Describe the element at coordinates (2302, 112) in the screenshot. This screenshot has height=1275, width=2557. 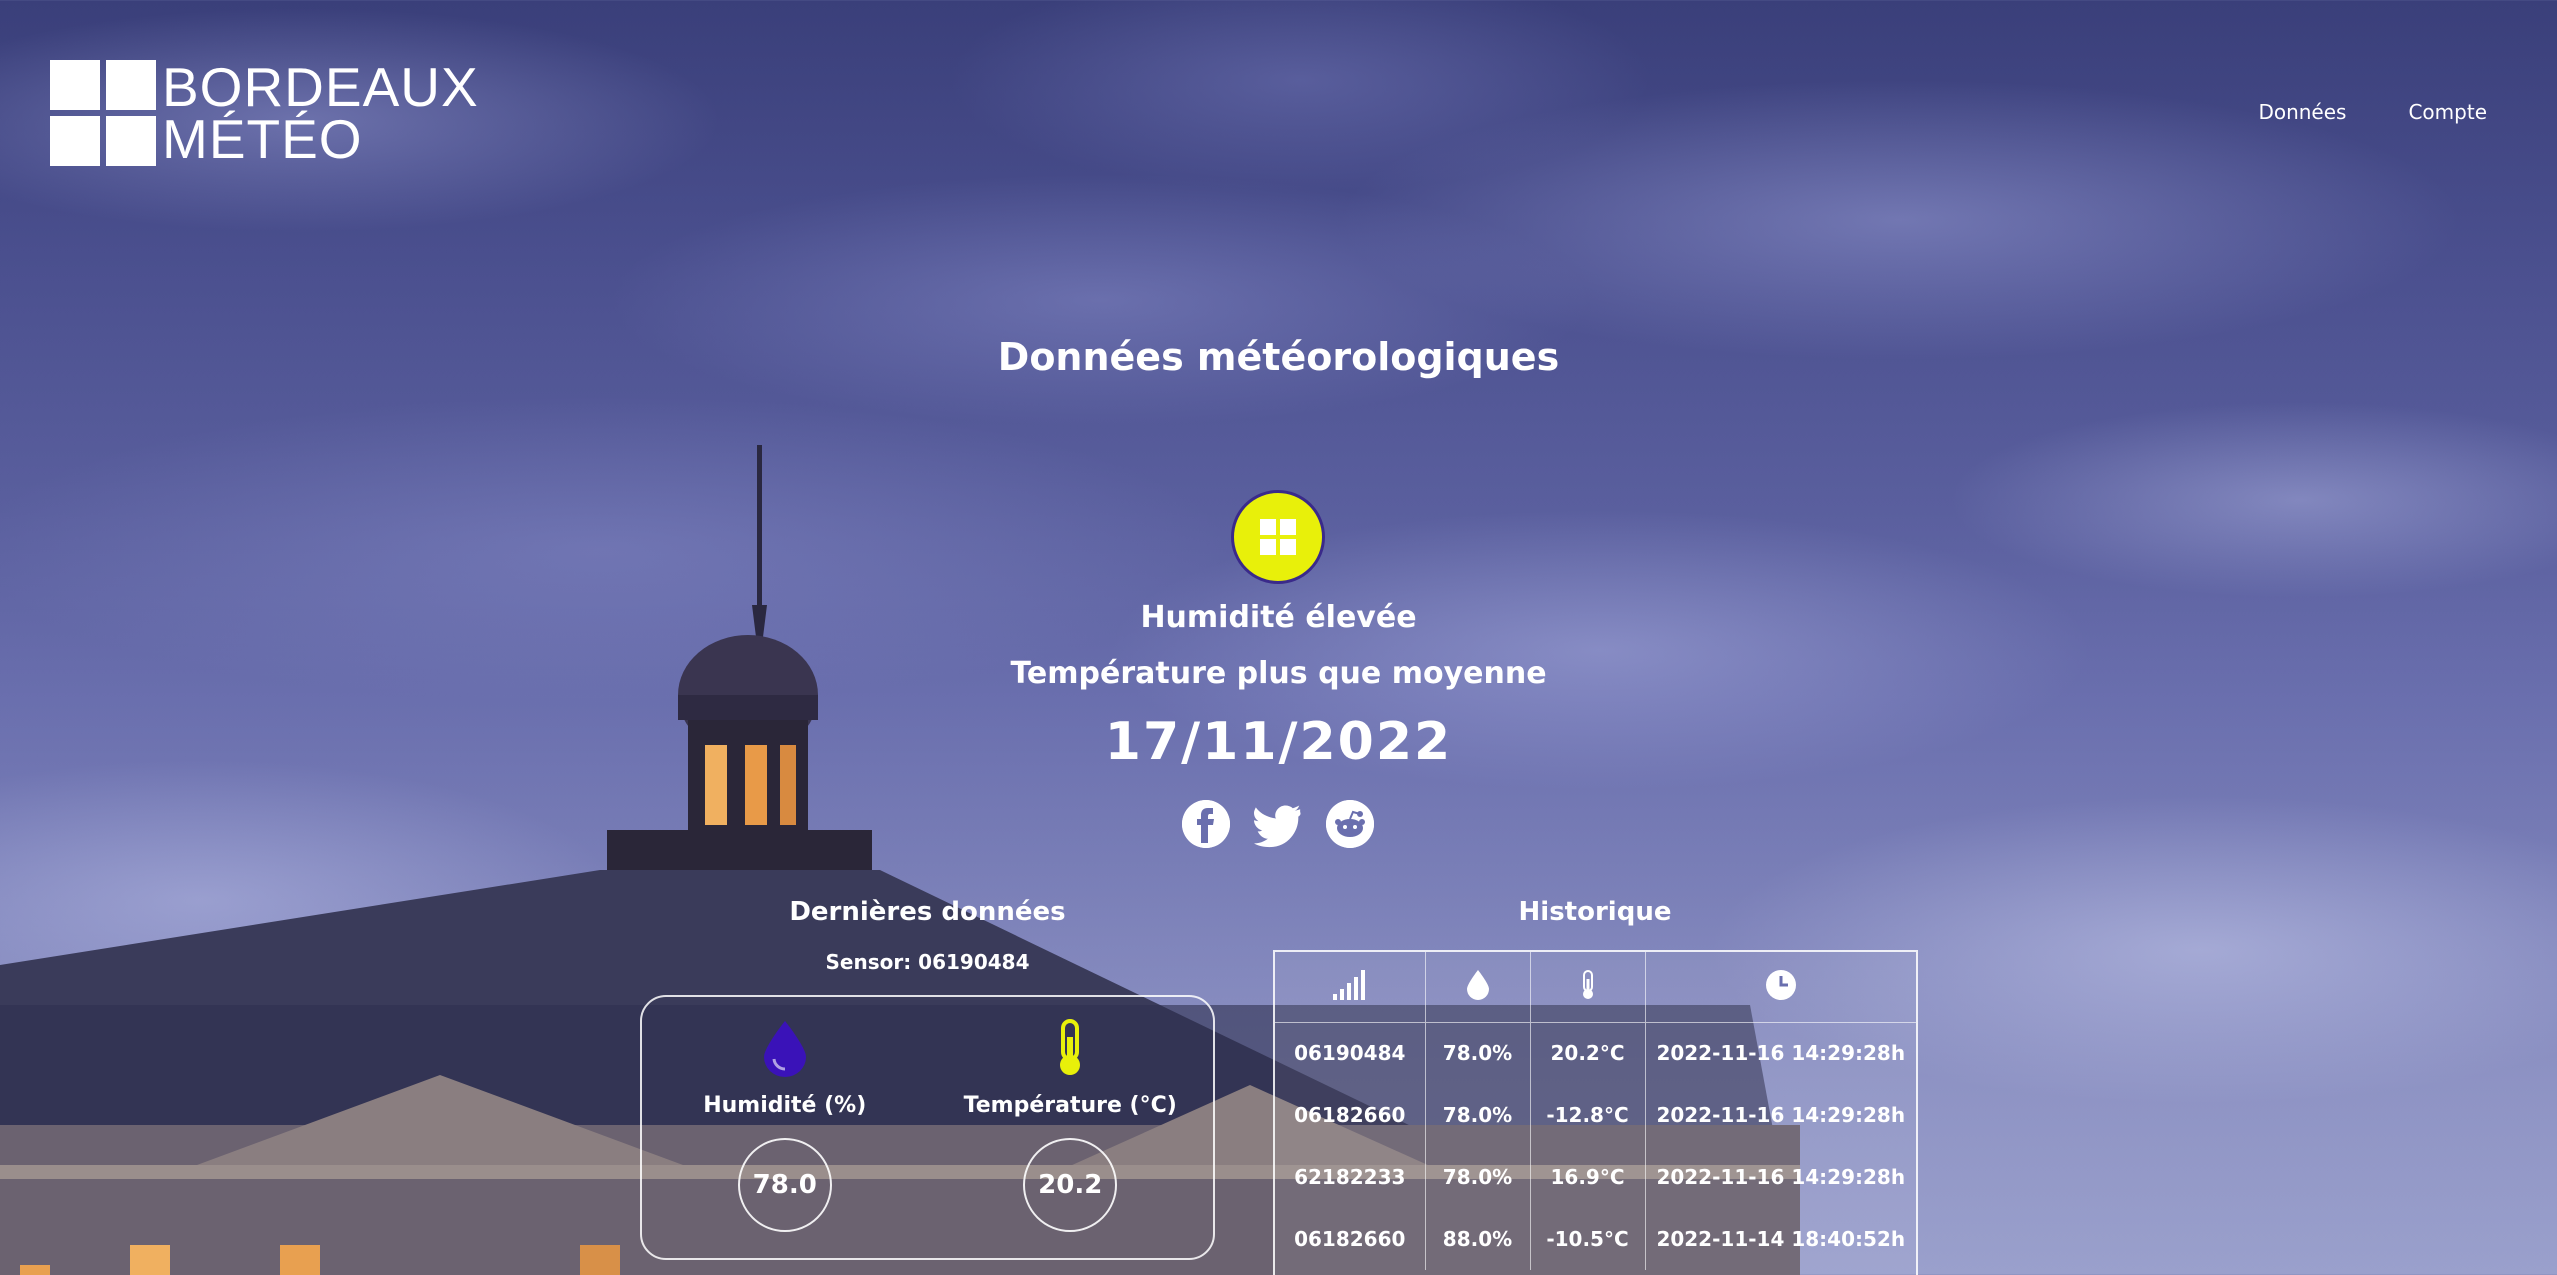
I see `nav-link-data: Données` at that location.